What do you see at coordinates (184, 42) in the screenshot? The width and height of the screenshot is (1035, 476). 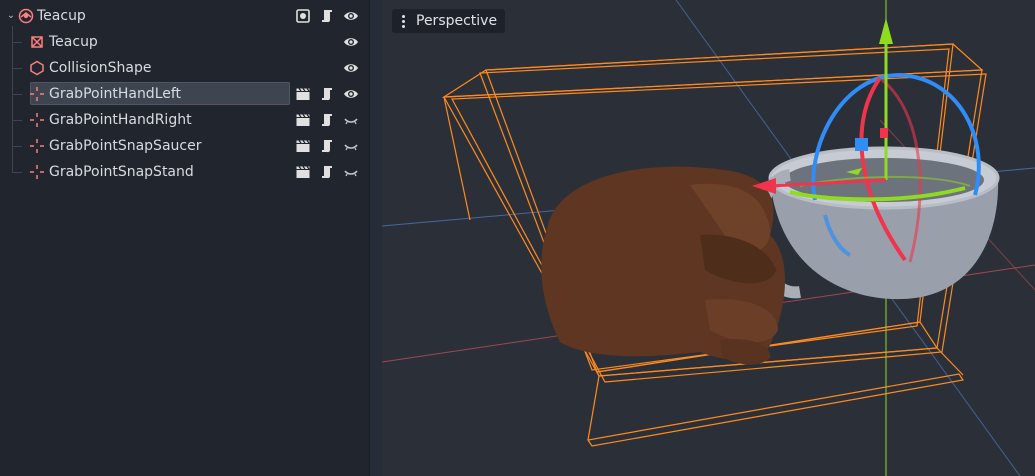 I see `scene-tree-row: Teacup` at bounding box center [184, 42].